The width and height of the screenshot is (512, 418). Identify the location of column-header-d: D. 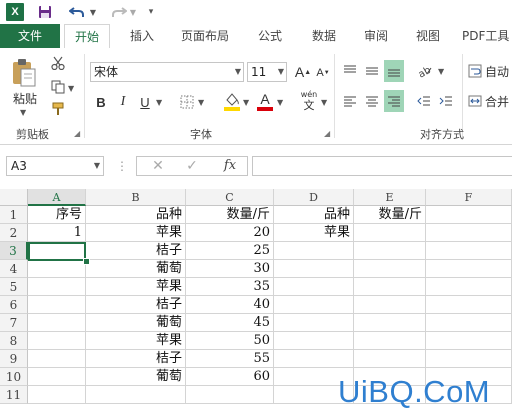
(314, 197).